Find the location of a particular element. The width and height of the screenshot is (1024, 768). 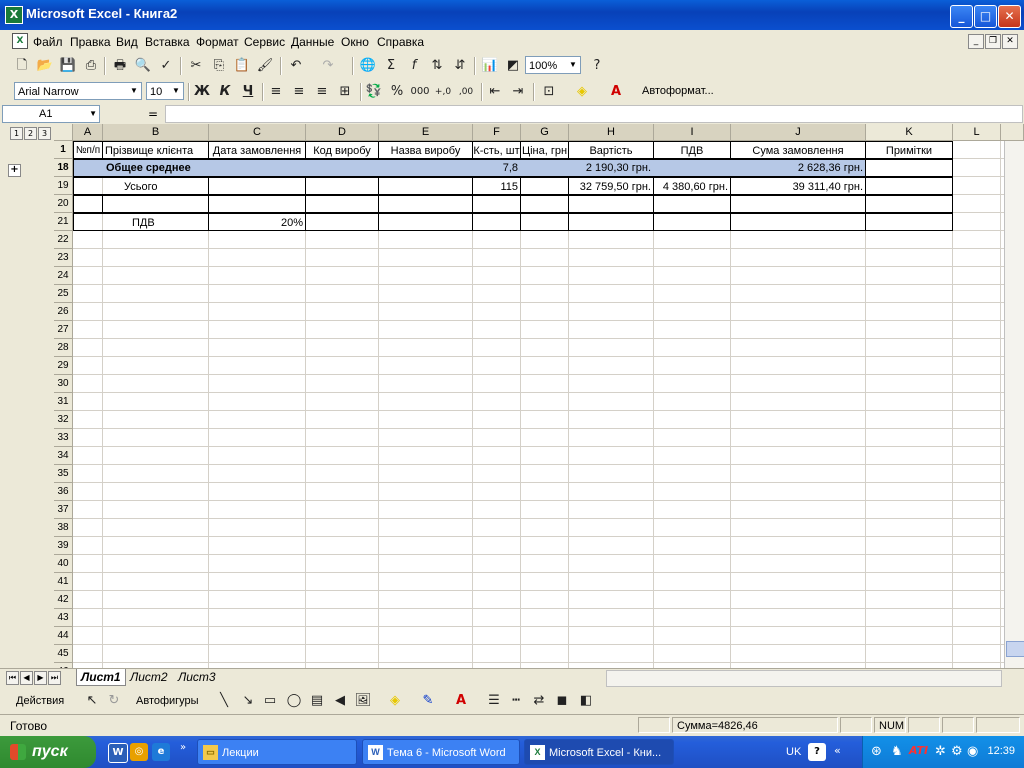

3d-icon: ◧ is located at coordinates (586, 701).